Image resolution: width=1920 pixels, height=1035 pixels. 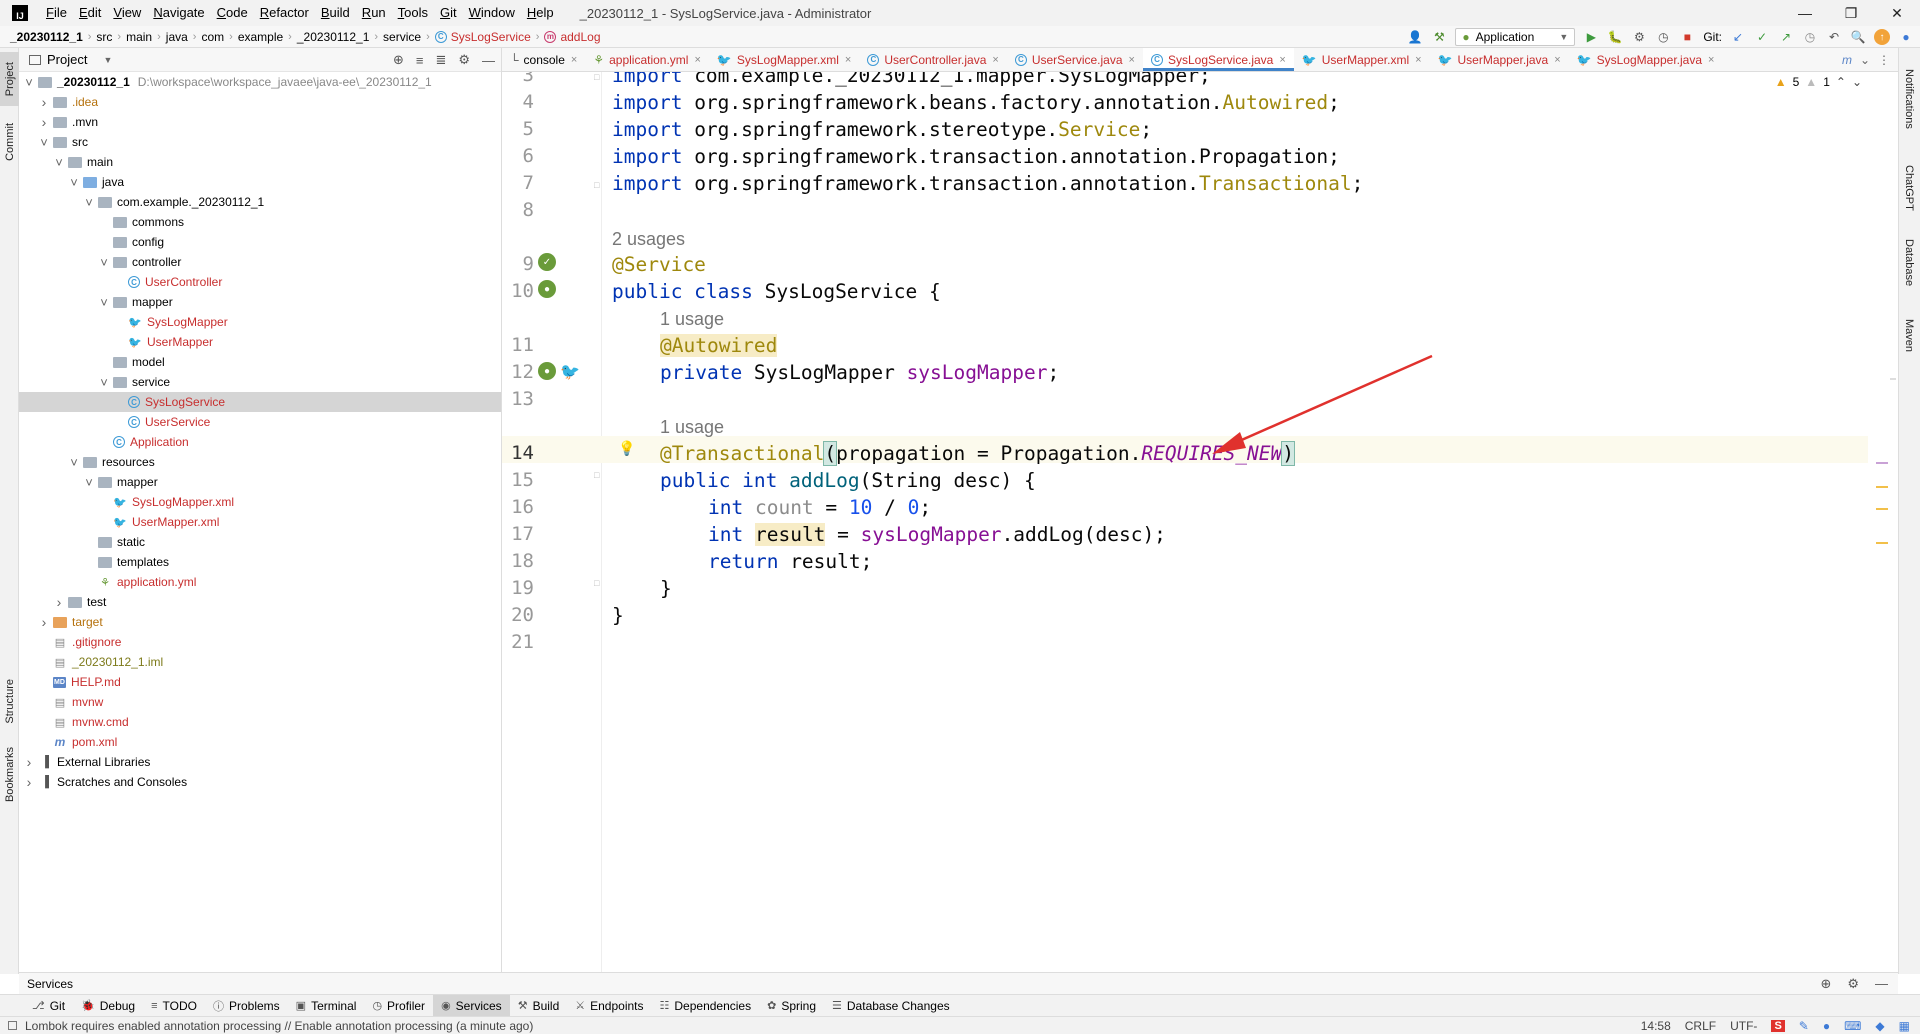 What do you see at coordinates (260, 522) in the screenshot?
I see `tree-item: 🐦 UserMapper.xml` at bounding box center [260, 522].